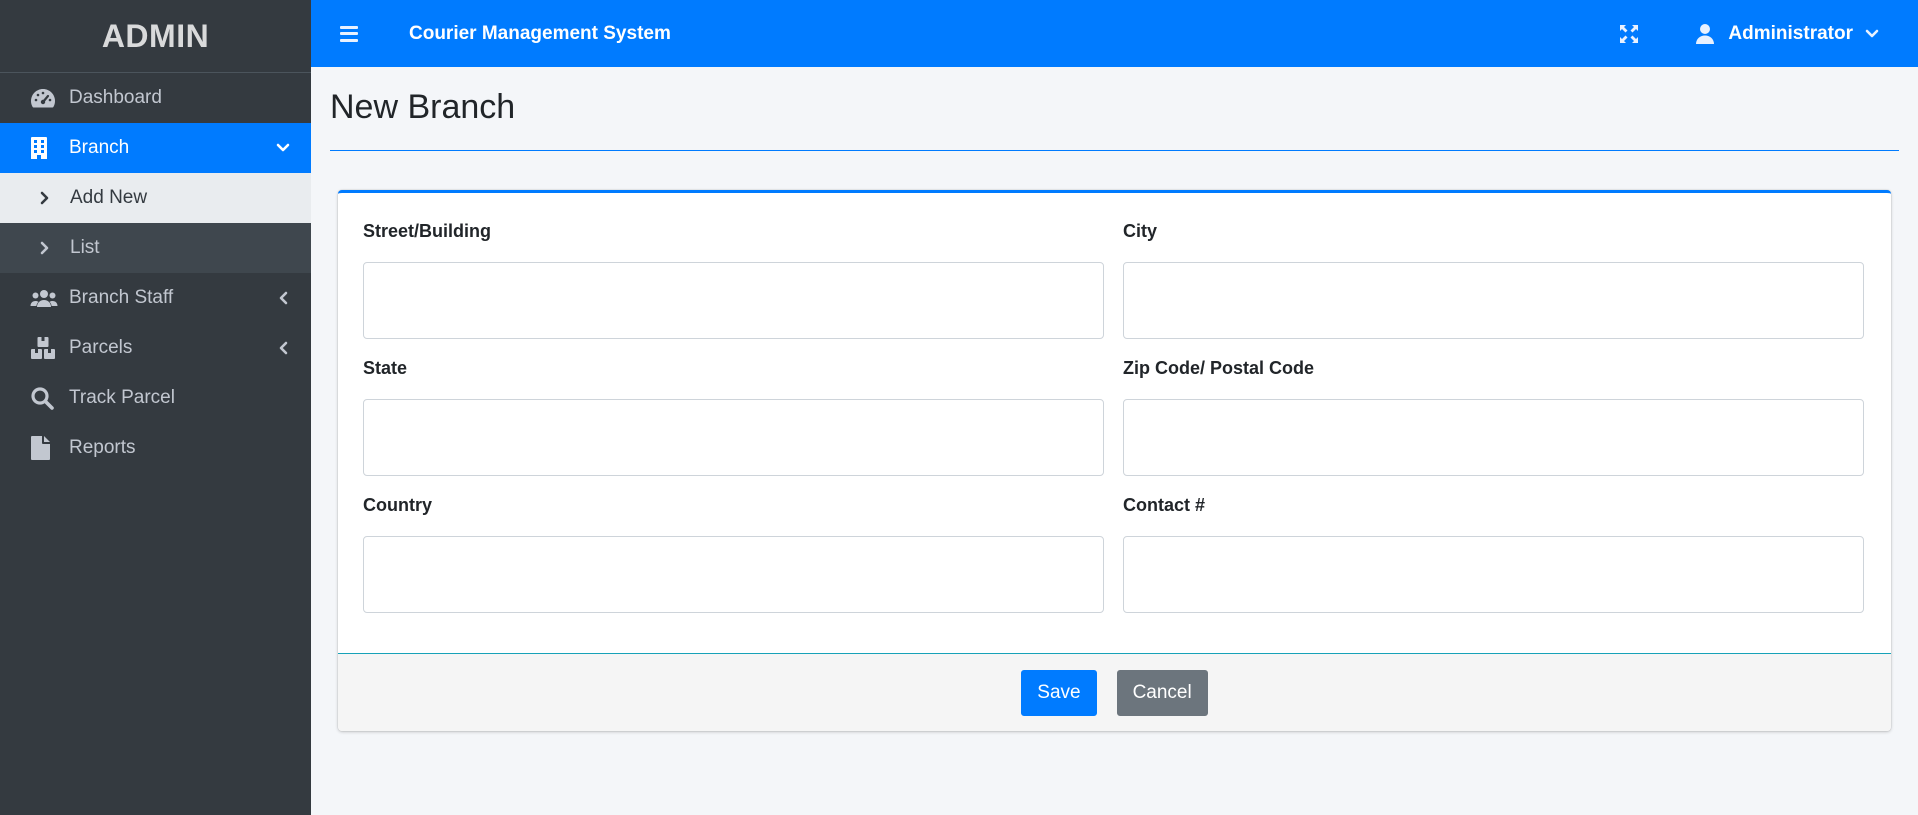  What do you see at coordinates (385, 368) in the screenshot?
I see `state-label: State` at bounding box center [385, 368].